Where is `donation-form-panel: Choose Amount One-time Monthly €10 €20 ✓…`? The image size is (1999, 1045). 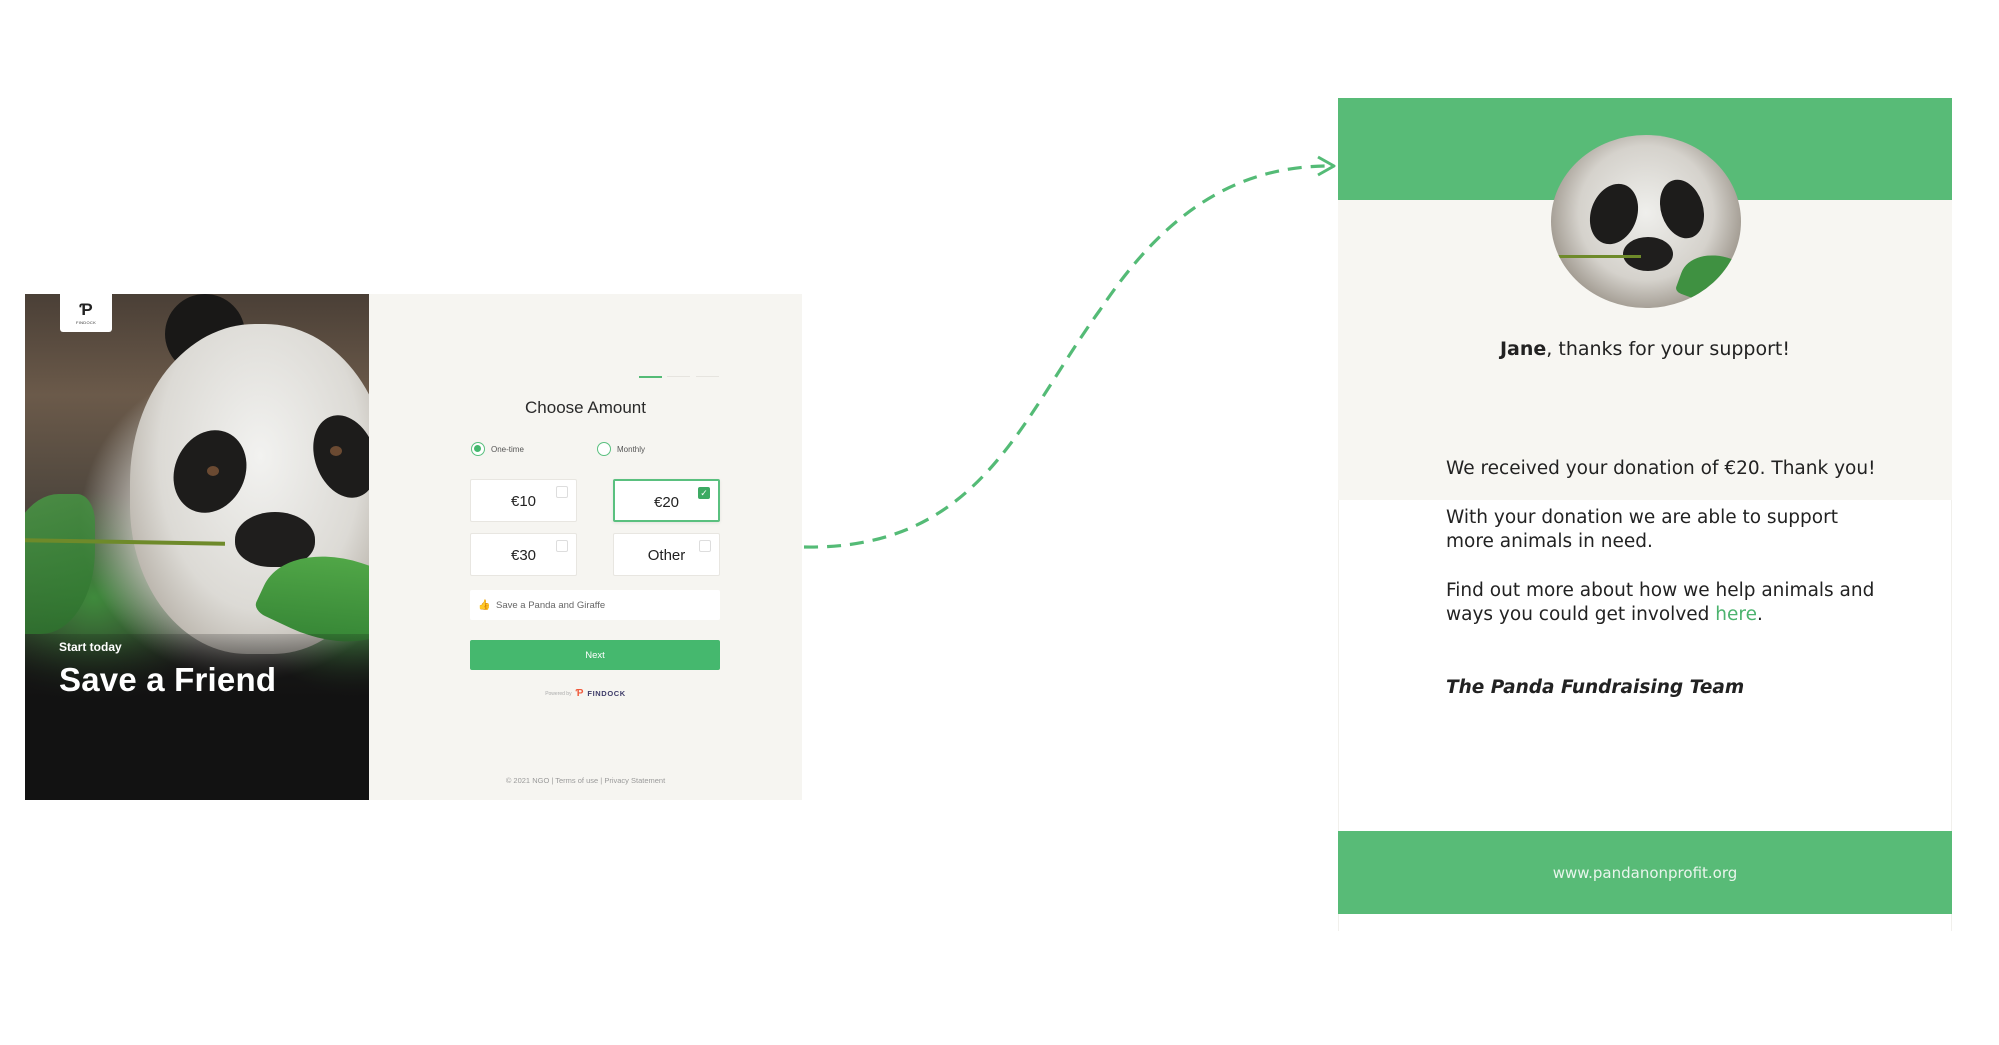 donation-form-panel: Choose Amount One-time Monthly €10 €20 ✓… is located at coordinates (585, 547).